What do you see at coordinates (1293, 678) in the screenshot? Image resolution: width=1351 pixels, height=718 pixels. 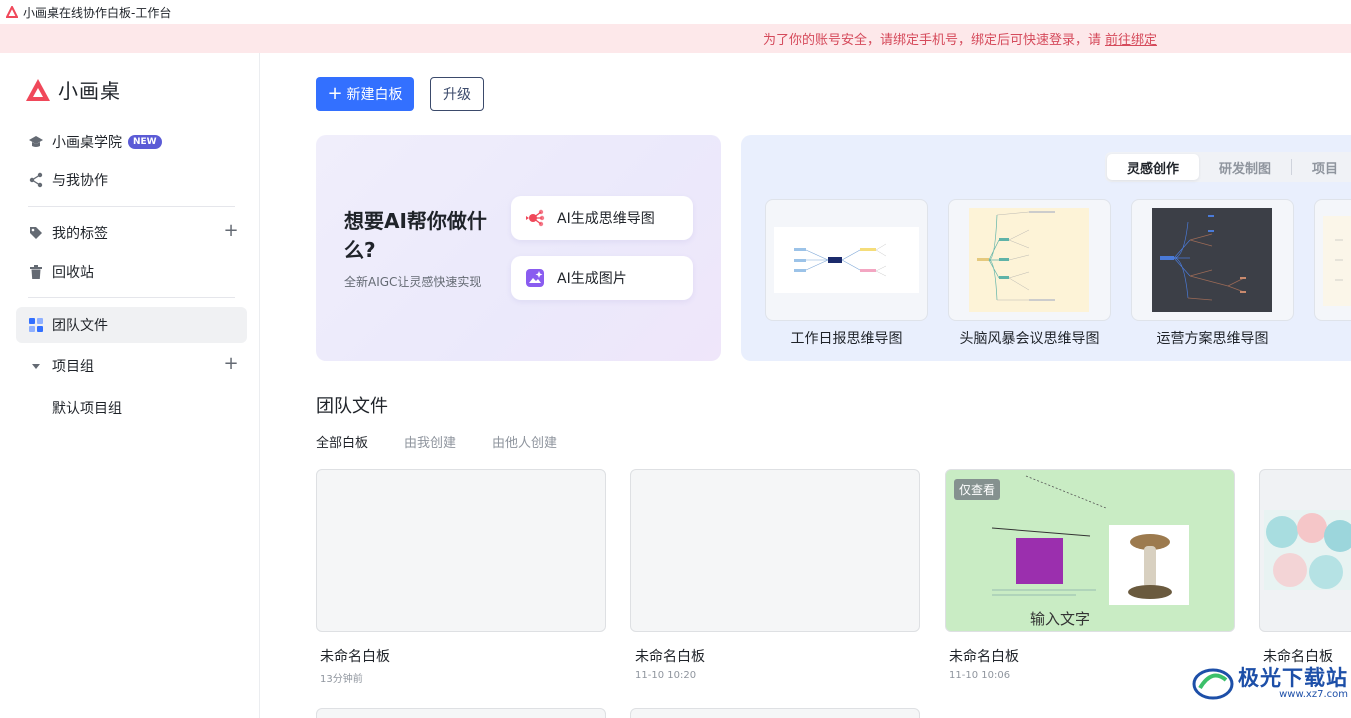 I see `watermark-text: 极光下载站` at bounding box center [1293, 678].